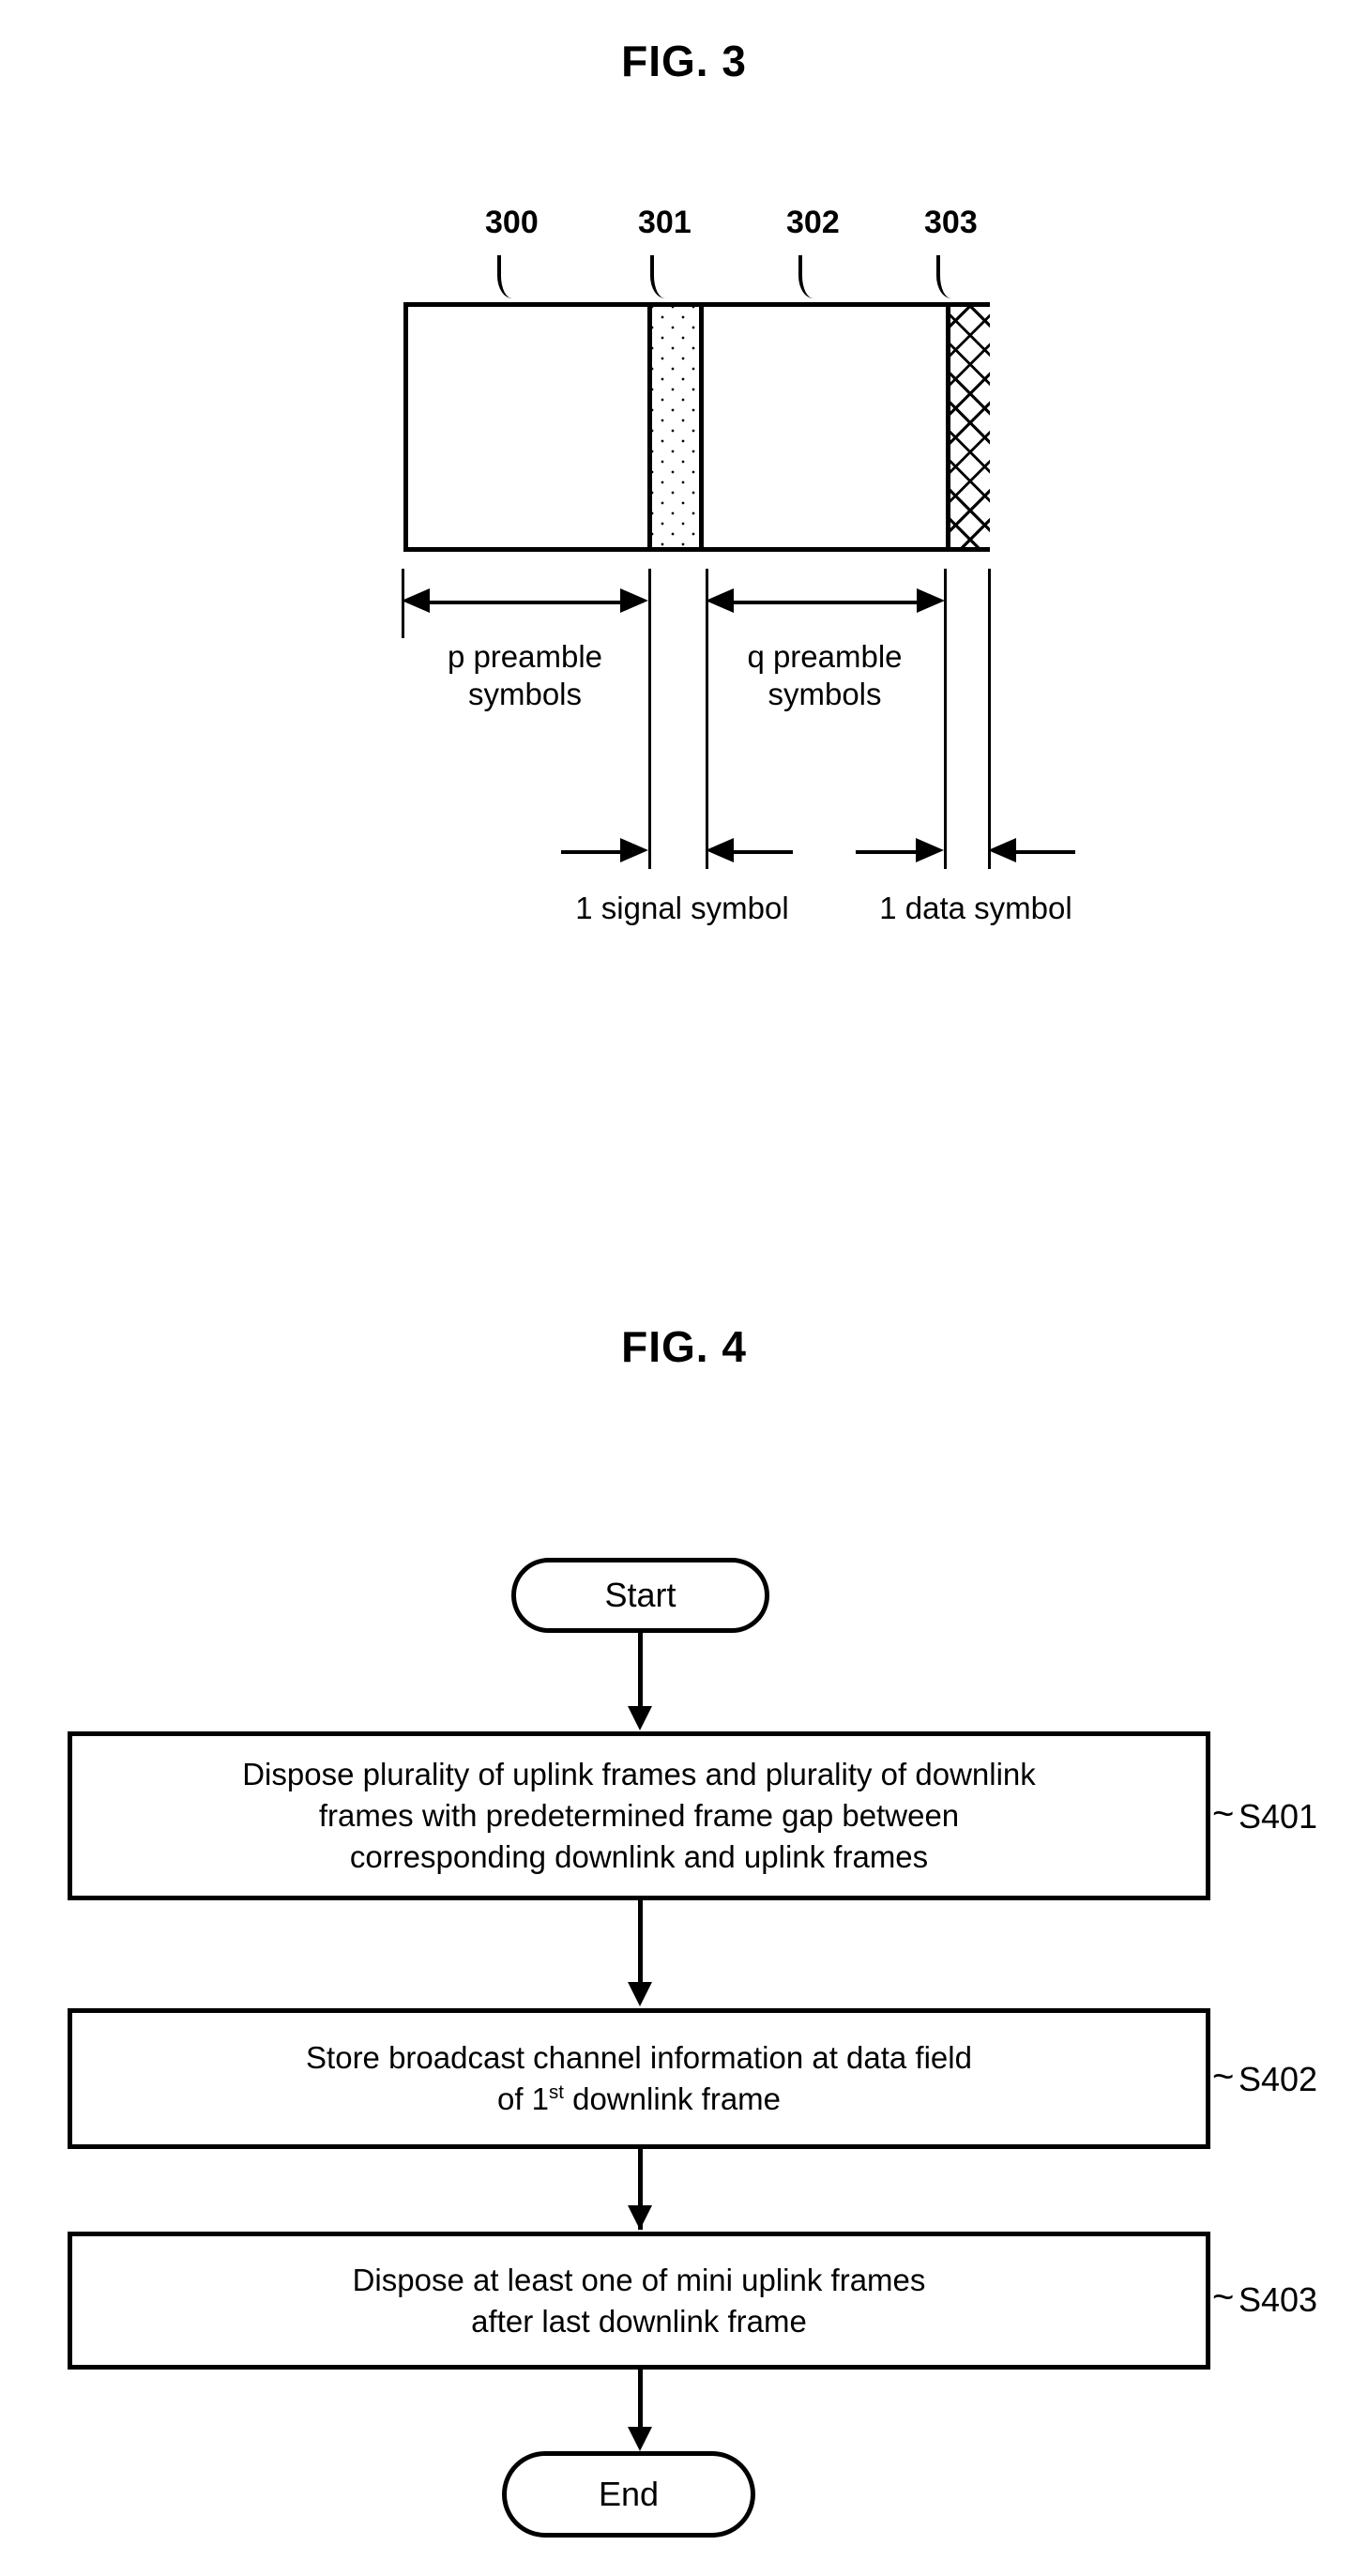 The width and height of the screenshot is (1368, 2576). Describe the element at coordinates (640, 2399) in the screenshot. I see `connector-s403-to-end` at that location.